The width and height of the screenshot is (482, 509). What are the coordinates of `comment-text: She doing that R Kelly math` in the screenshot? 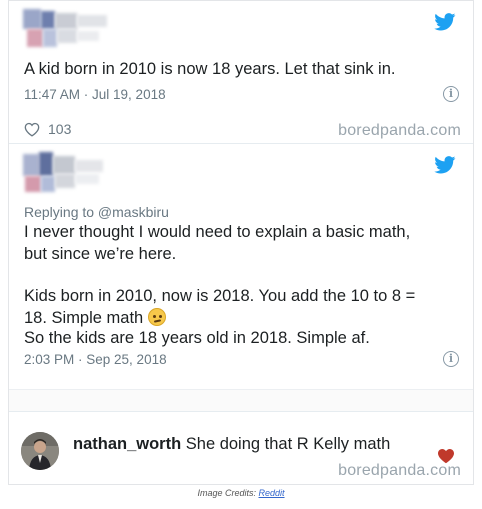 It's located at (288, 444).